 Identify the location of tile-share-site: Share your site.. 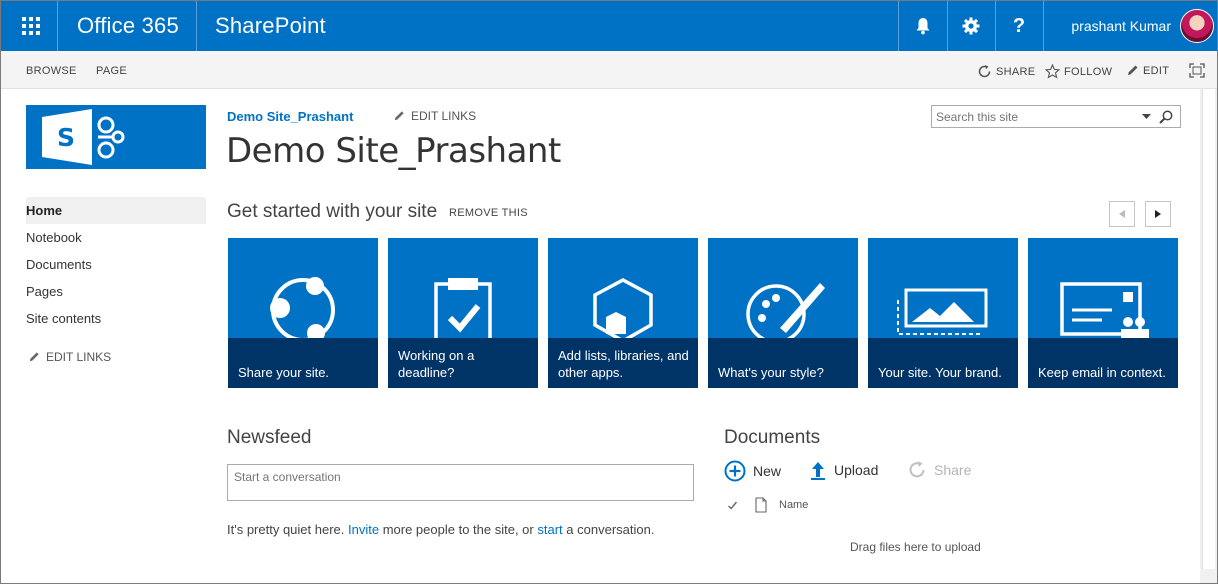
(303, 313).